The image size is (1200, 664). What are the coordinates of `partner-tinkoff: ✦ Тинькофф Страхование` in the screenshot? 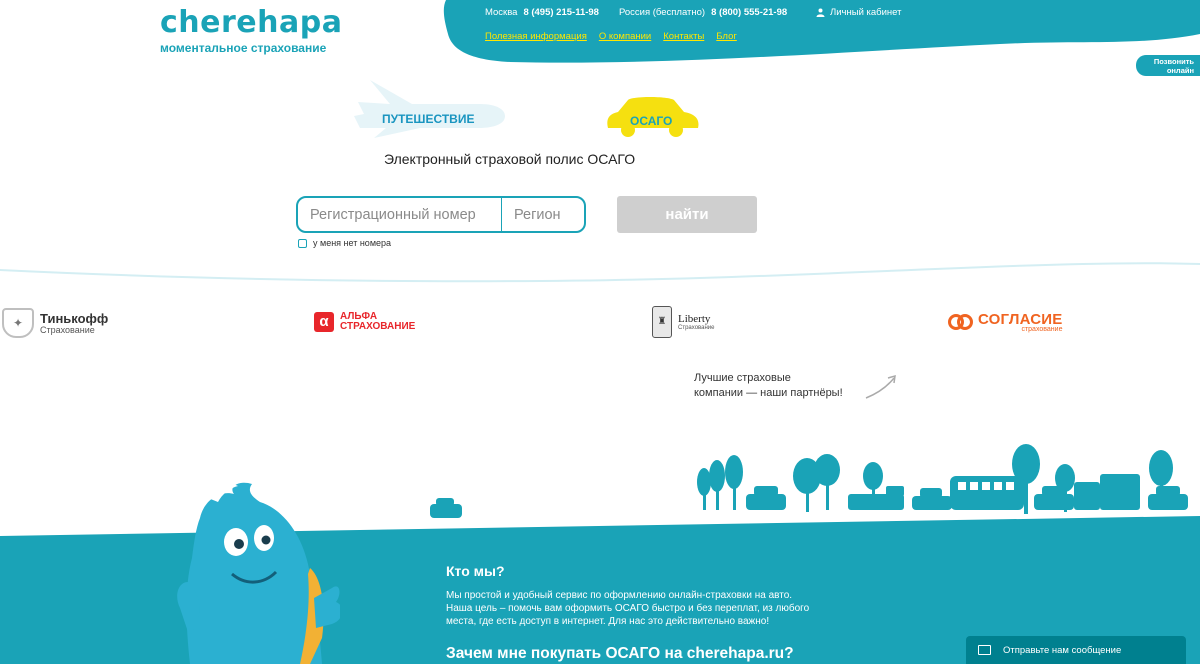 It's located at (55, 323).